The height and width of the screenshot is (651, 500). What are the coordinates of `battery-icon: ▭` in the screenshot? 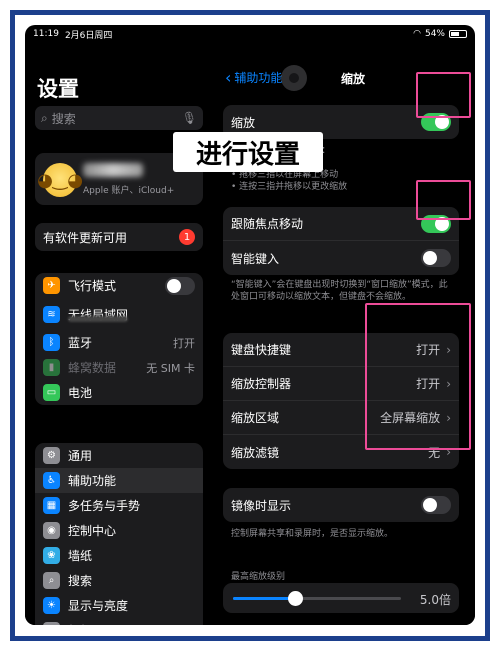 It's located at (51, 392).